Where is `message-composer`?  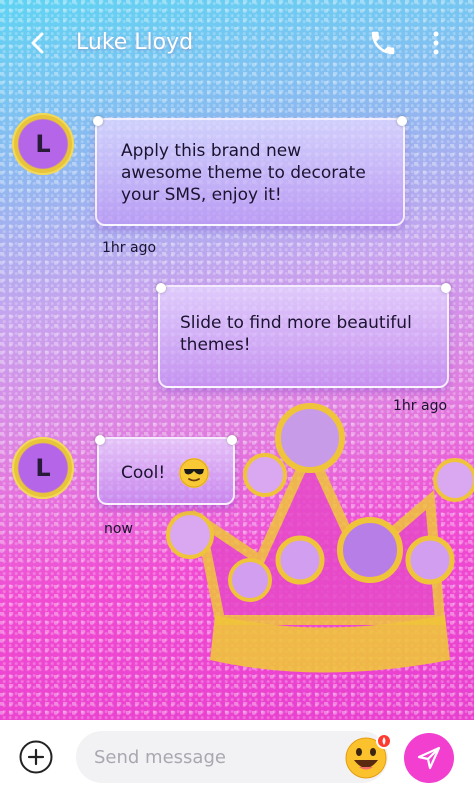 message-composer is located at coordinates (237, 758).